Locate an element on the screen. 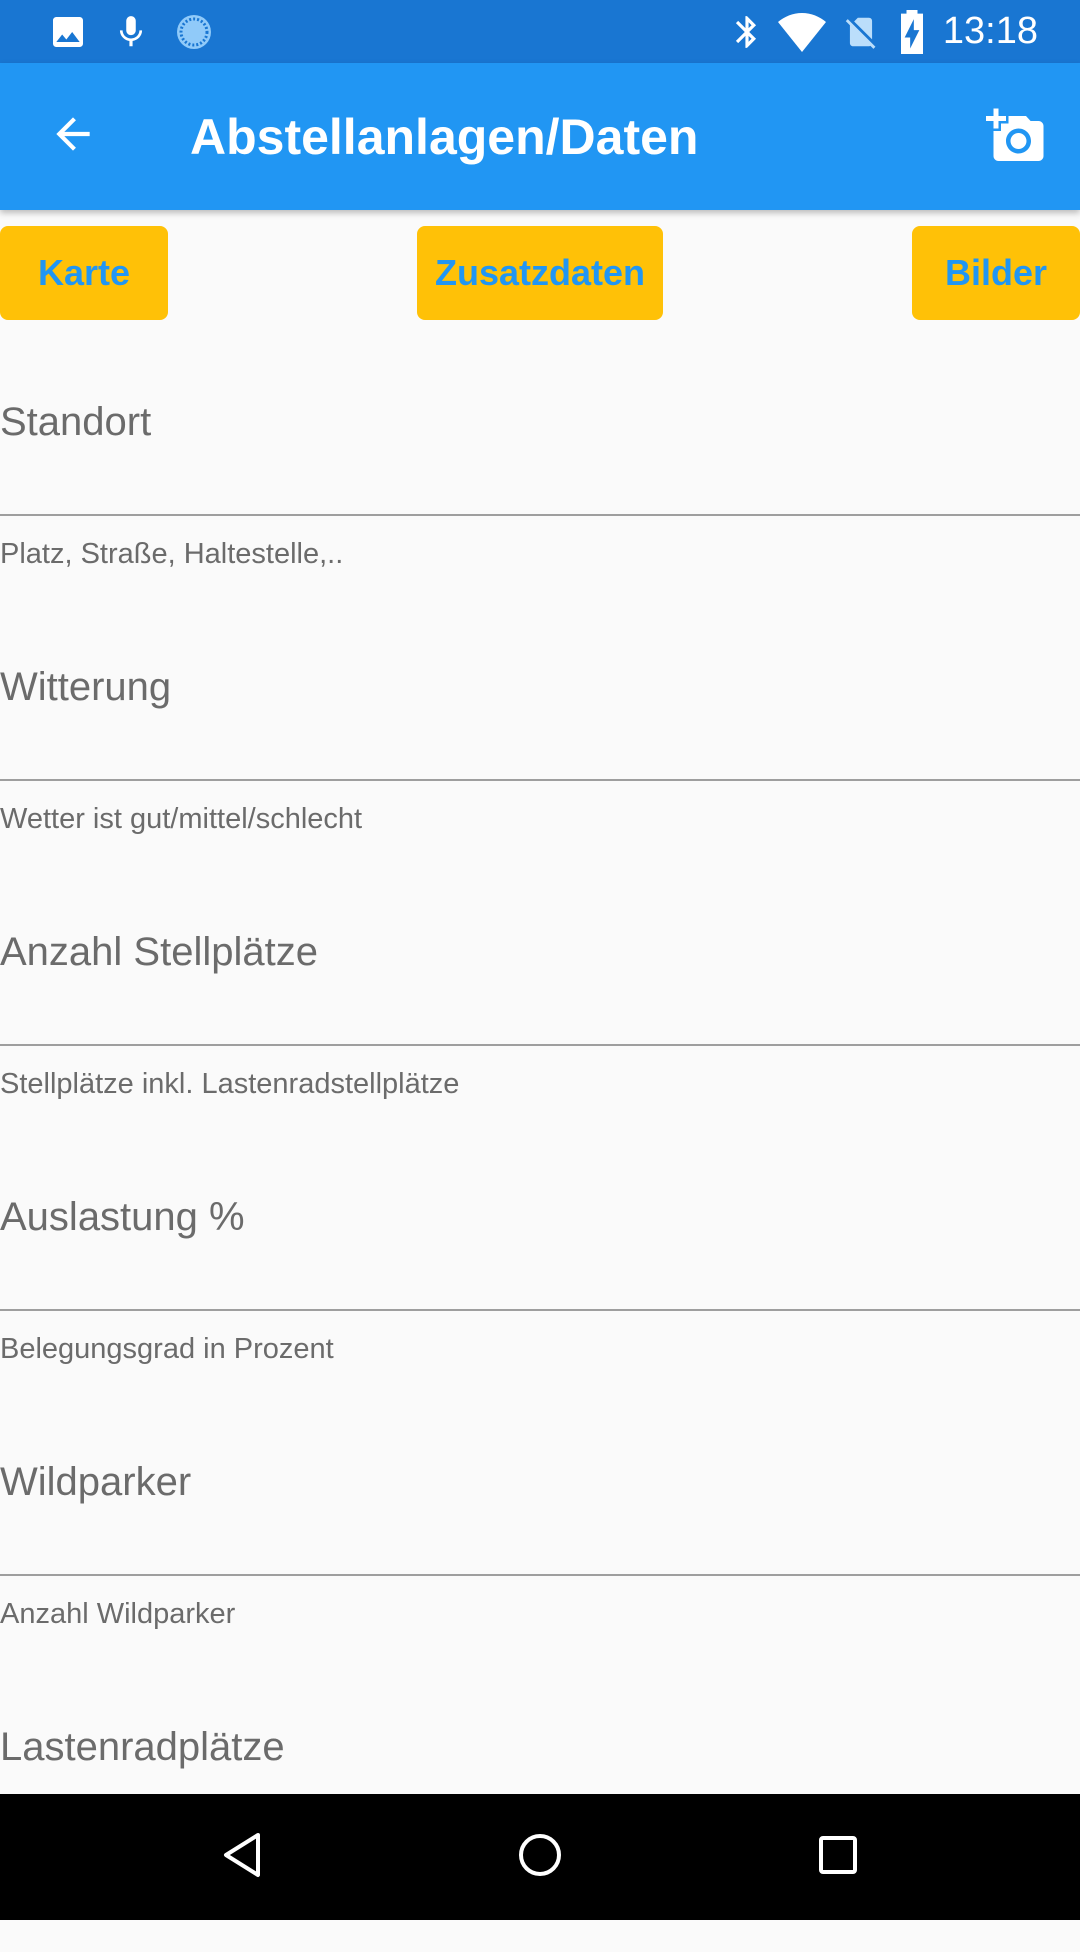  zusatzdaten-button: Zusatzdaten is located at coordinates (540, 273).